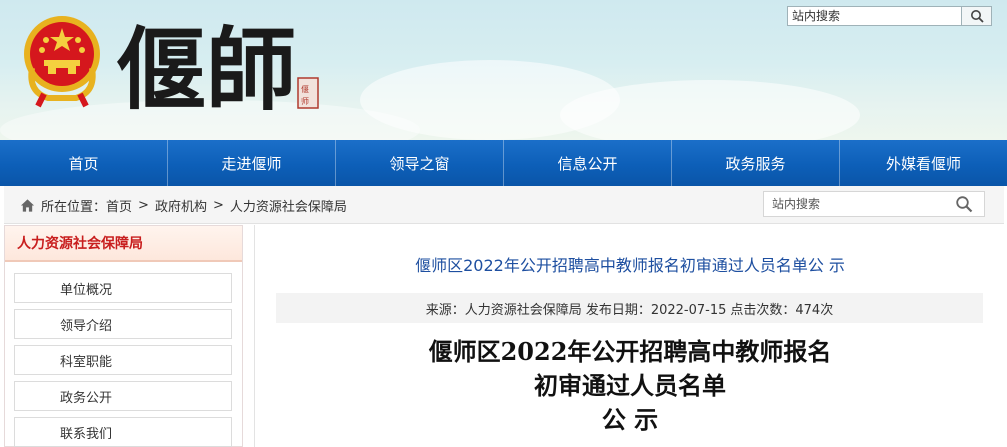  What do you see at coordinates (630, 419) in the screenshot?
I see `article-heading-line: 公 示` at bounding box center [630, 419].